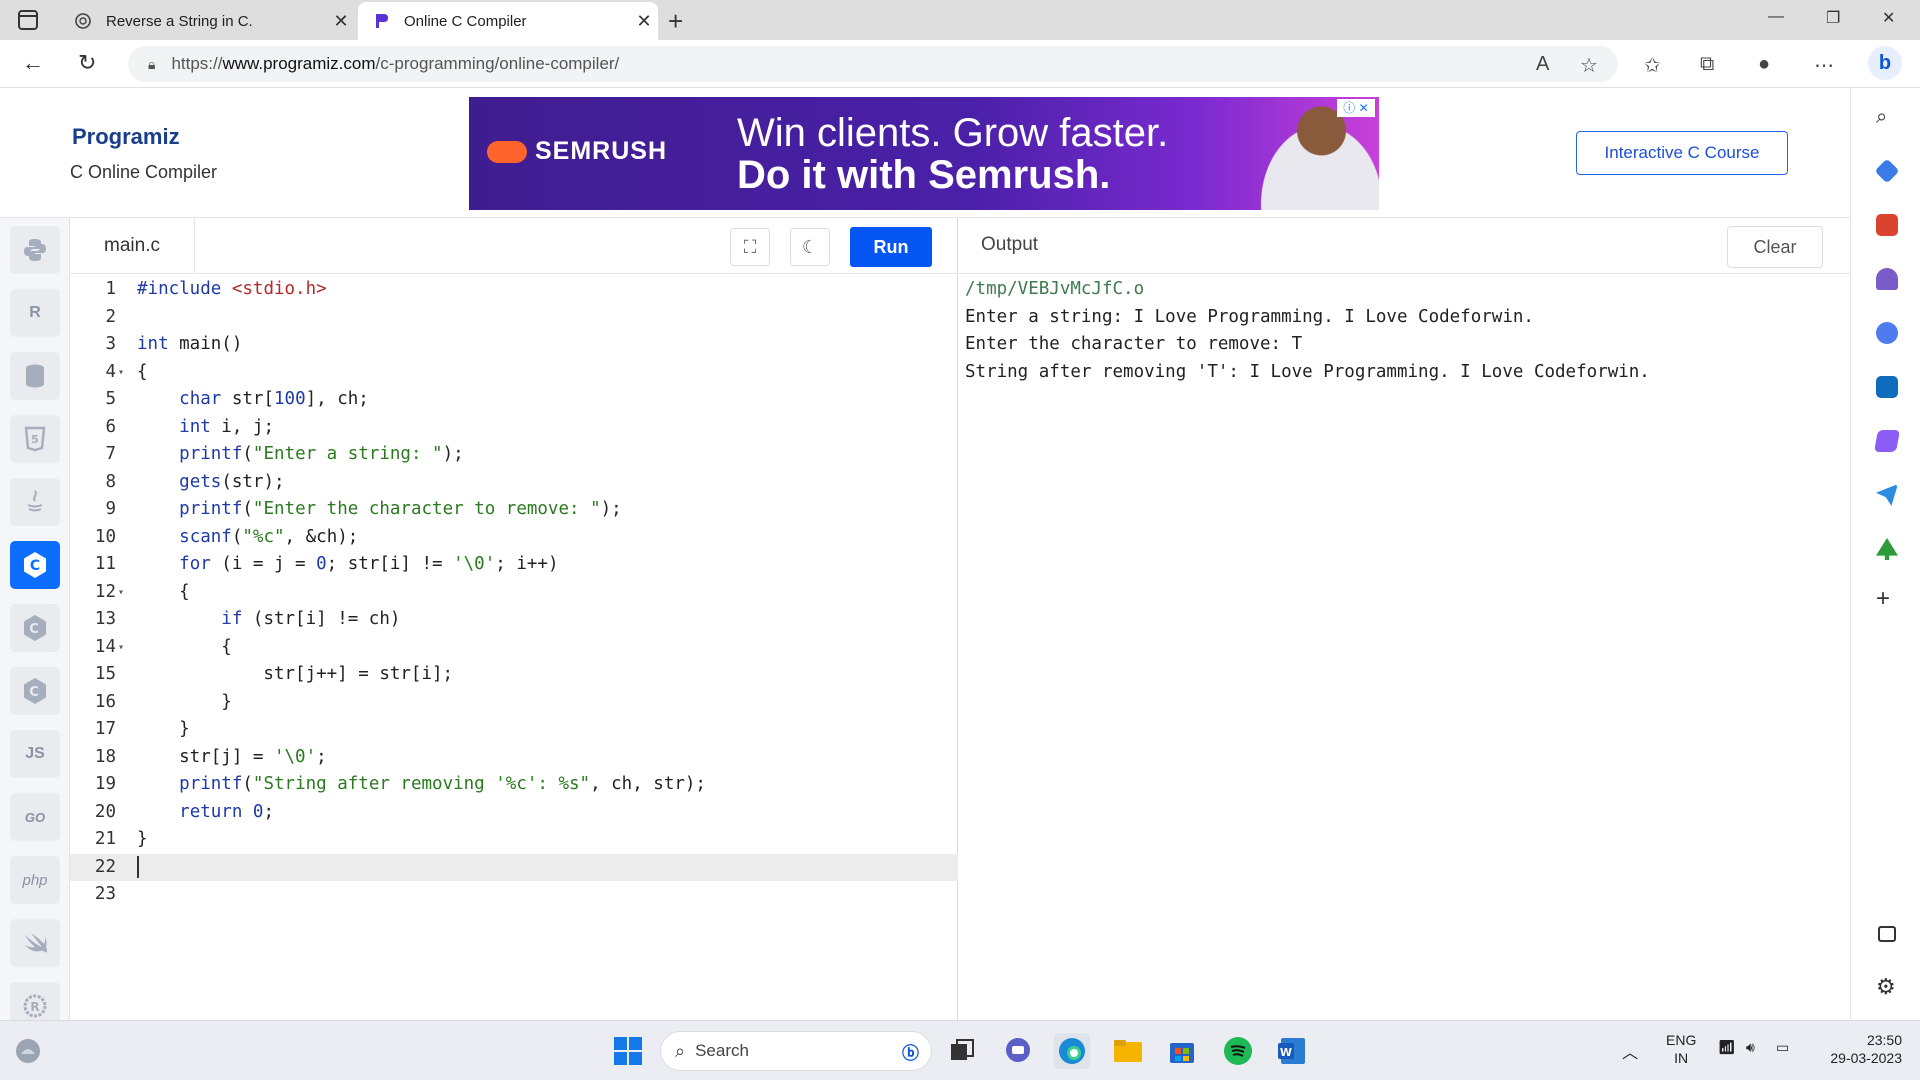 This screenshot has width=1920, height=1080. Describe the element at coordinates (514, 758) in the screenshot. I see `code-line: 18 str[j] = '\0';` at that location.